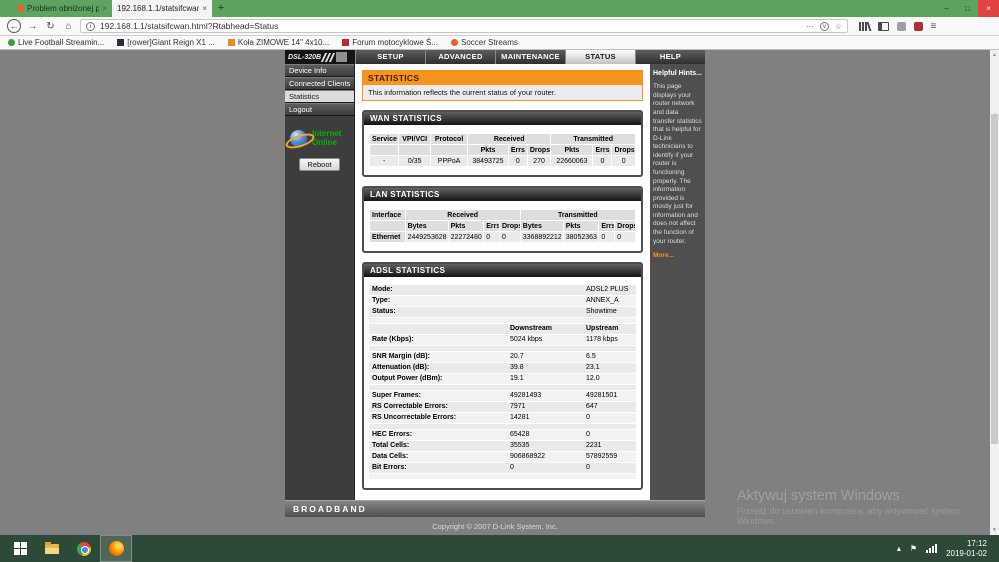  What do you see at coordinates (162, 8) in the screenshot?
I see `browser-tab-active: 192.168.1.1/statsifcwan.html?Rtabh ×` at bounding box center [162, 8].